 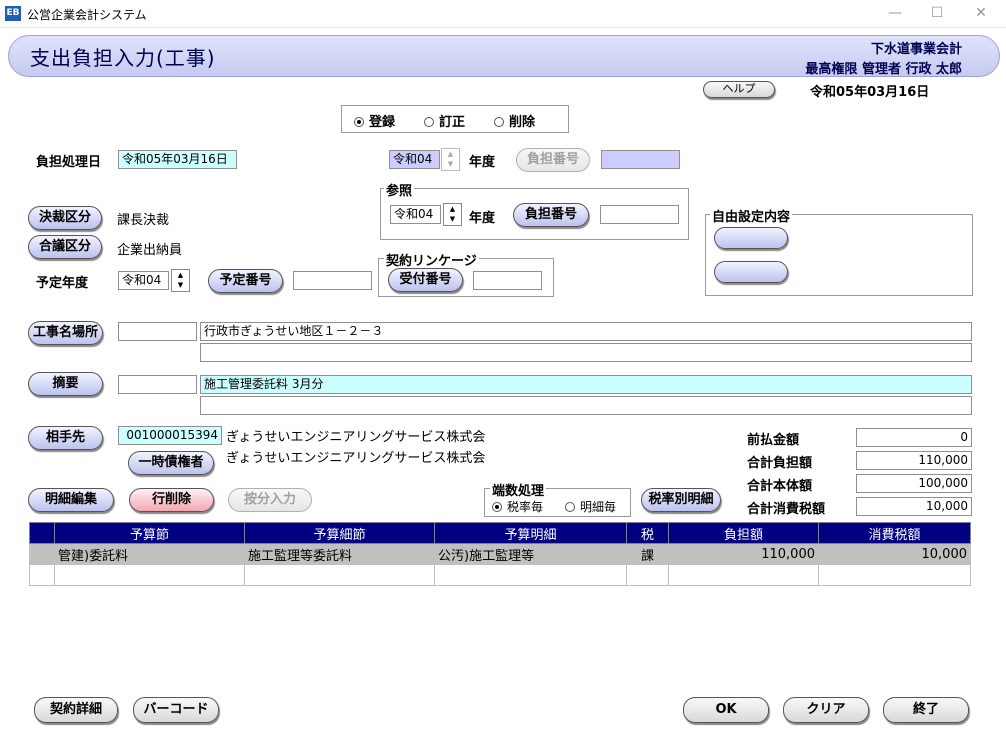 I want to click on planned-year-label: 予定年度, so click(x=62, y=283).